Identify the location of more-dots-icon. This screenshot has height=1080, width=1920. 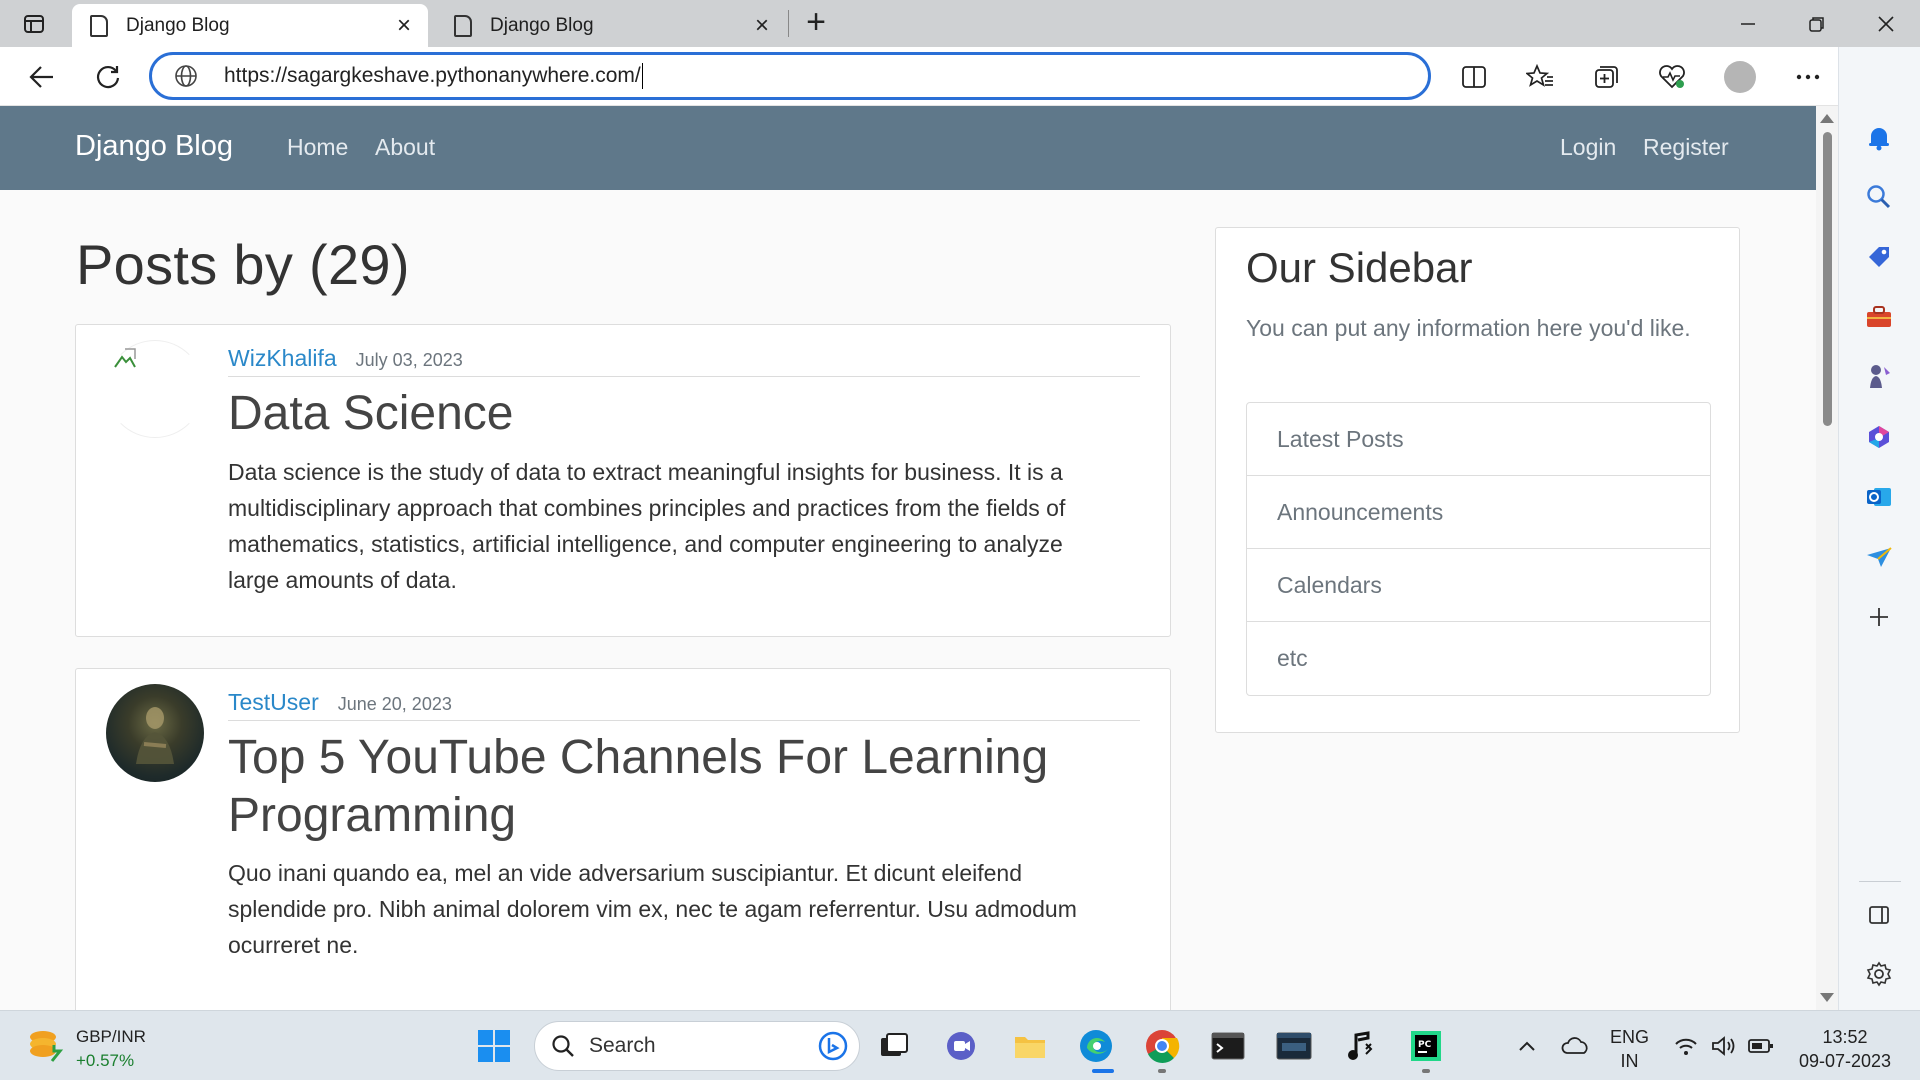
(1808, 77).